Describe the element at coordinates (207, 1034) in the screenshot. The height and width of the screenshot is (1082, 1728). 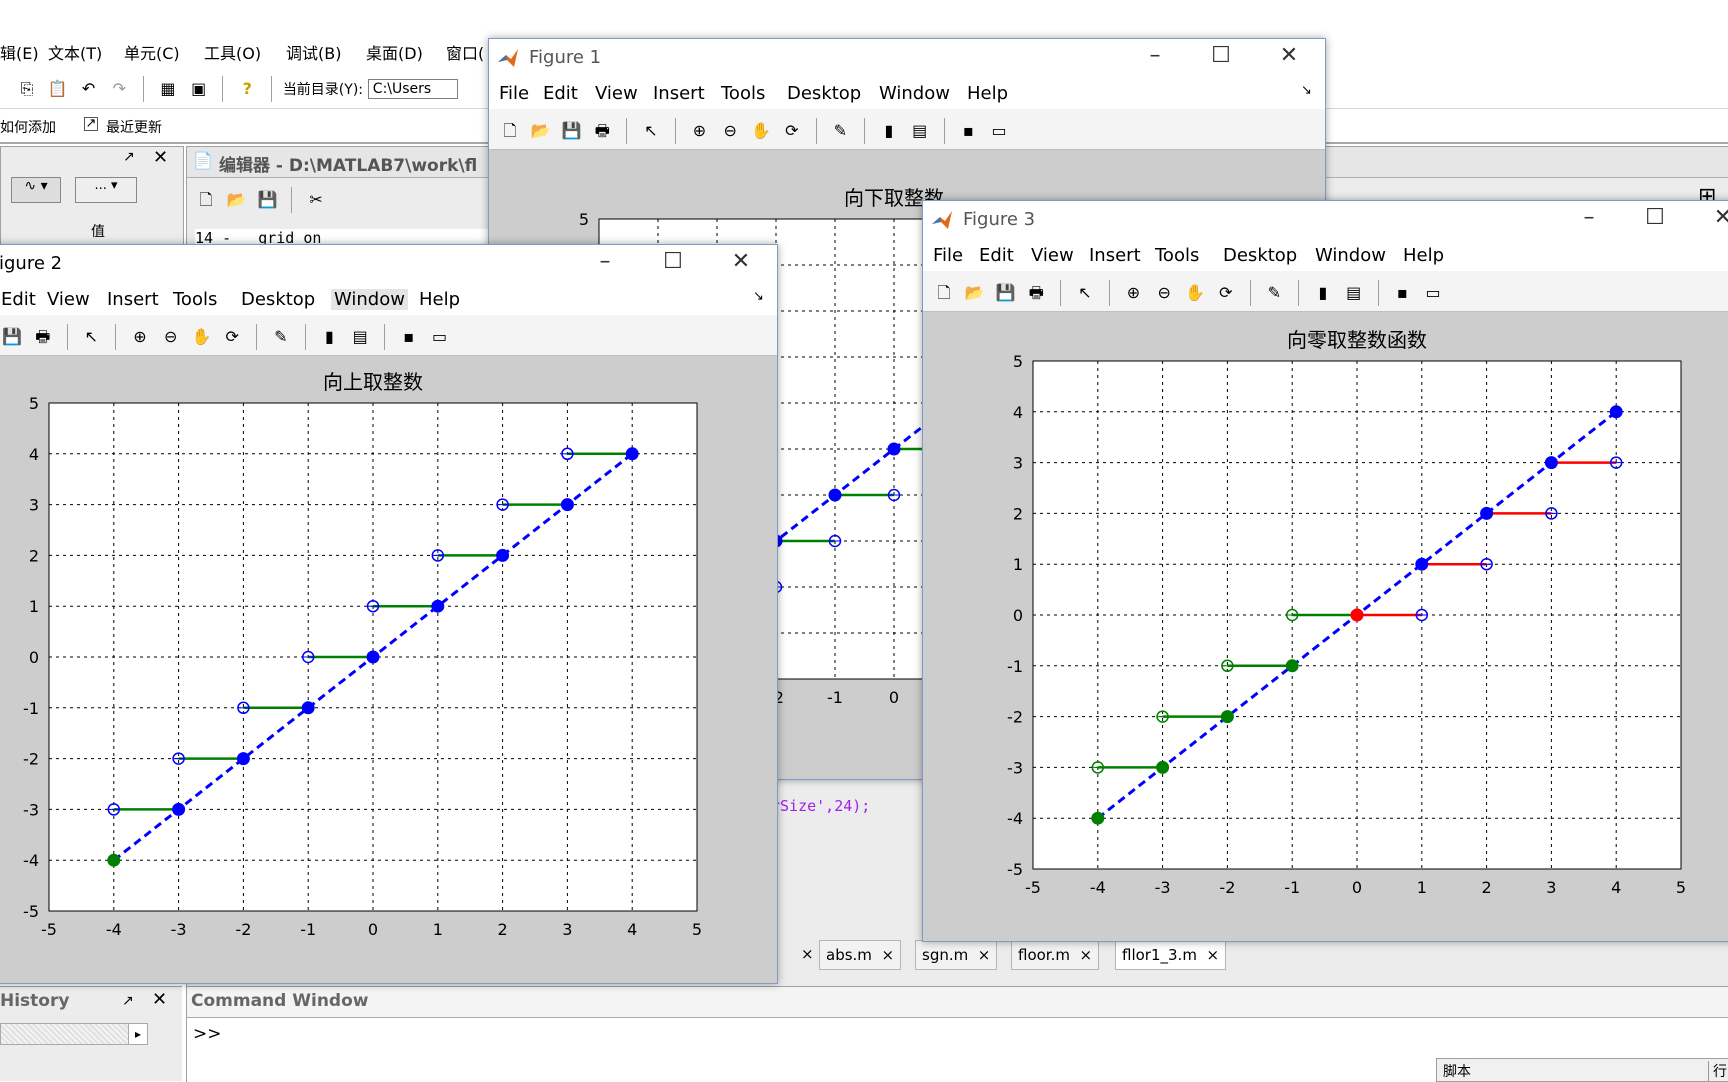
I see `command-prompt: >>` at that location.